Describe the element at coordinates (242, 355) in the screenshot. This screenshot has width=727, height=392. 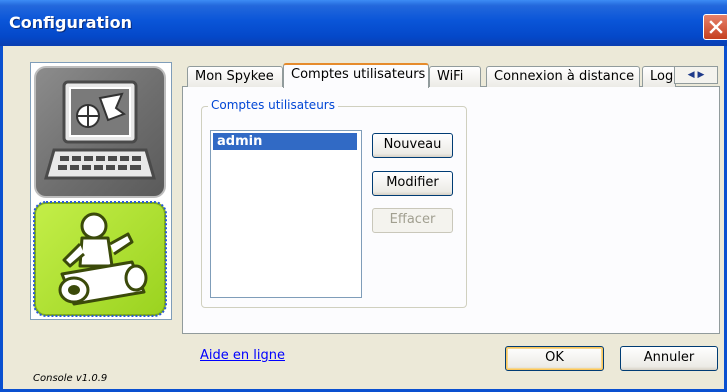
I see `online-help-link: Aide en ligne` at that location.